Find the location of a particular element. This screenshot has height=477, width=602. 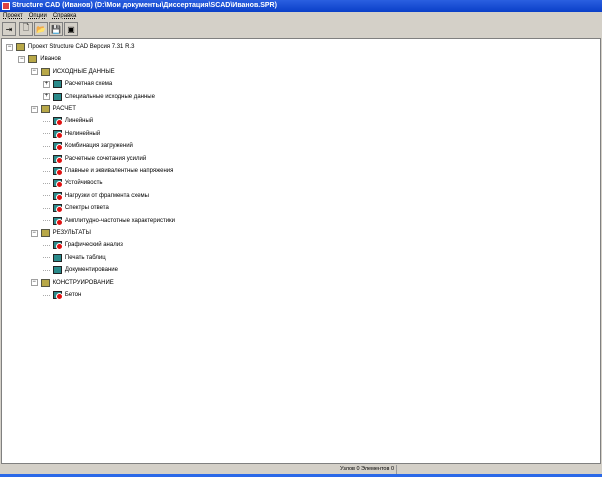

exit-button: ⇥ is located at coordinates (9, 29).